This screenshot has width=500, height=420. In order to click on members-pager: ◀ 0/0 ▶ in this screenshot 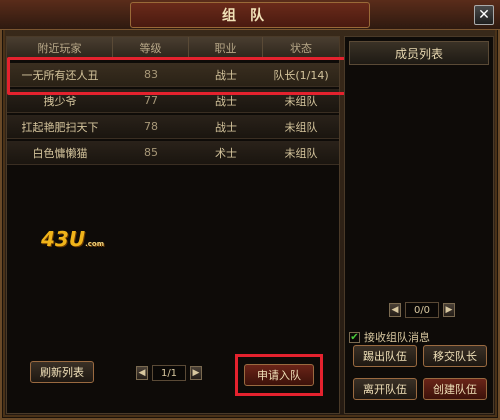, I will do `click(422, 310)`.